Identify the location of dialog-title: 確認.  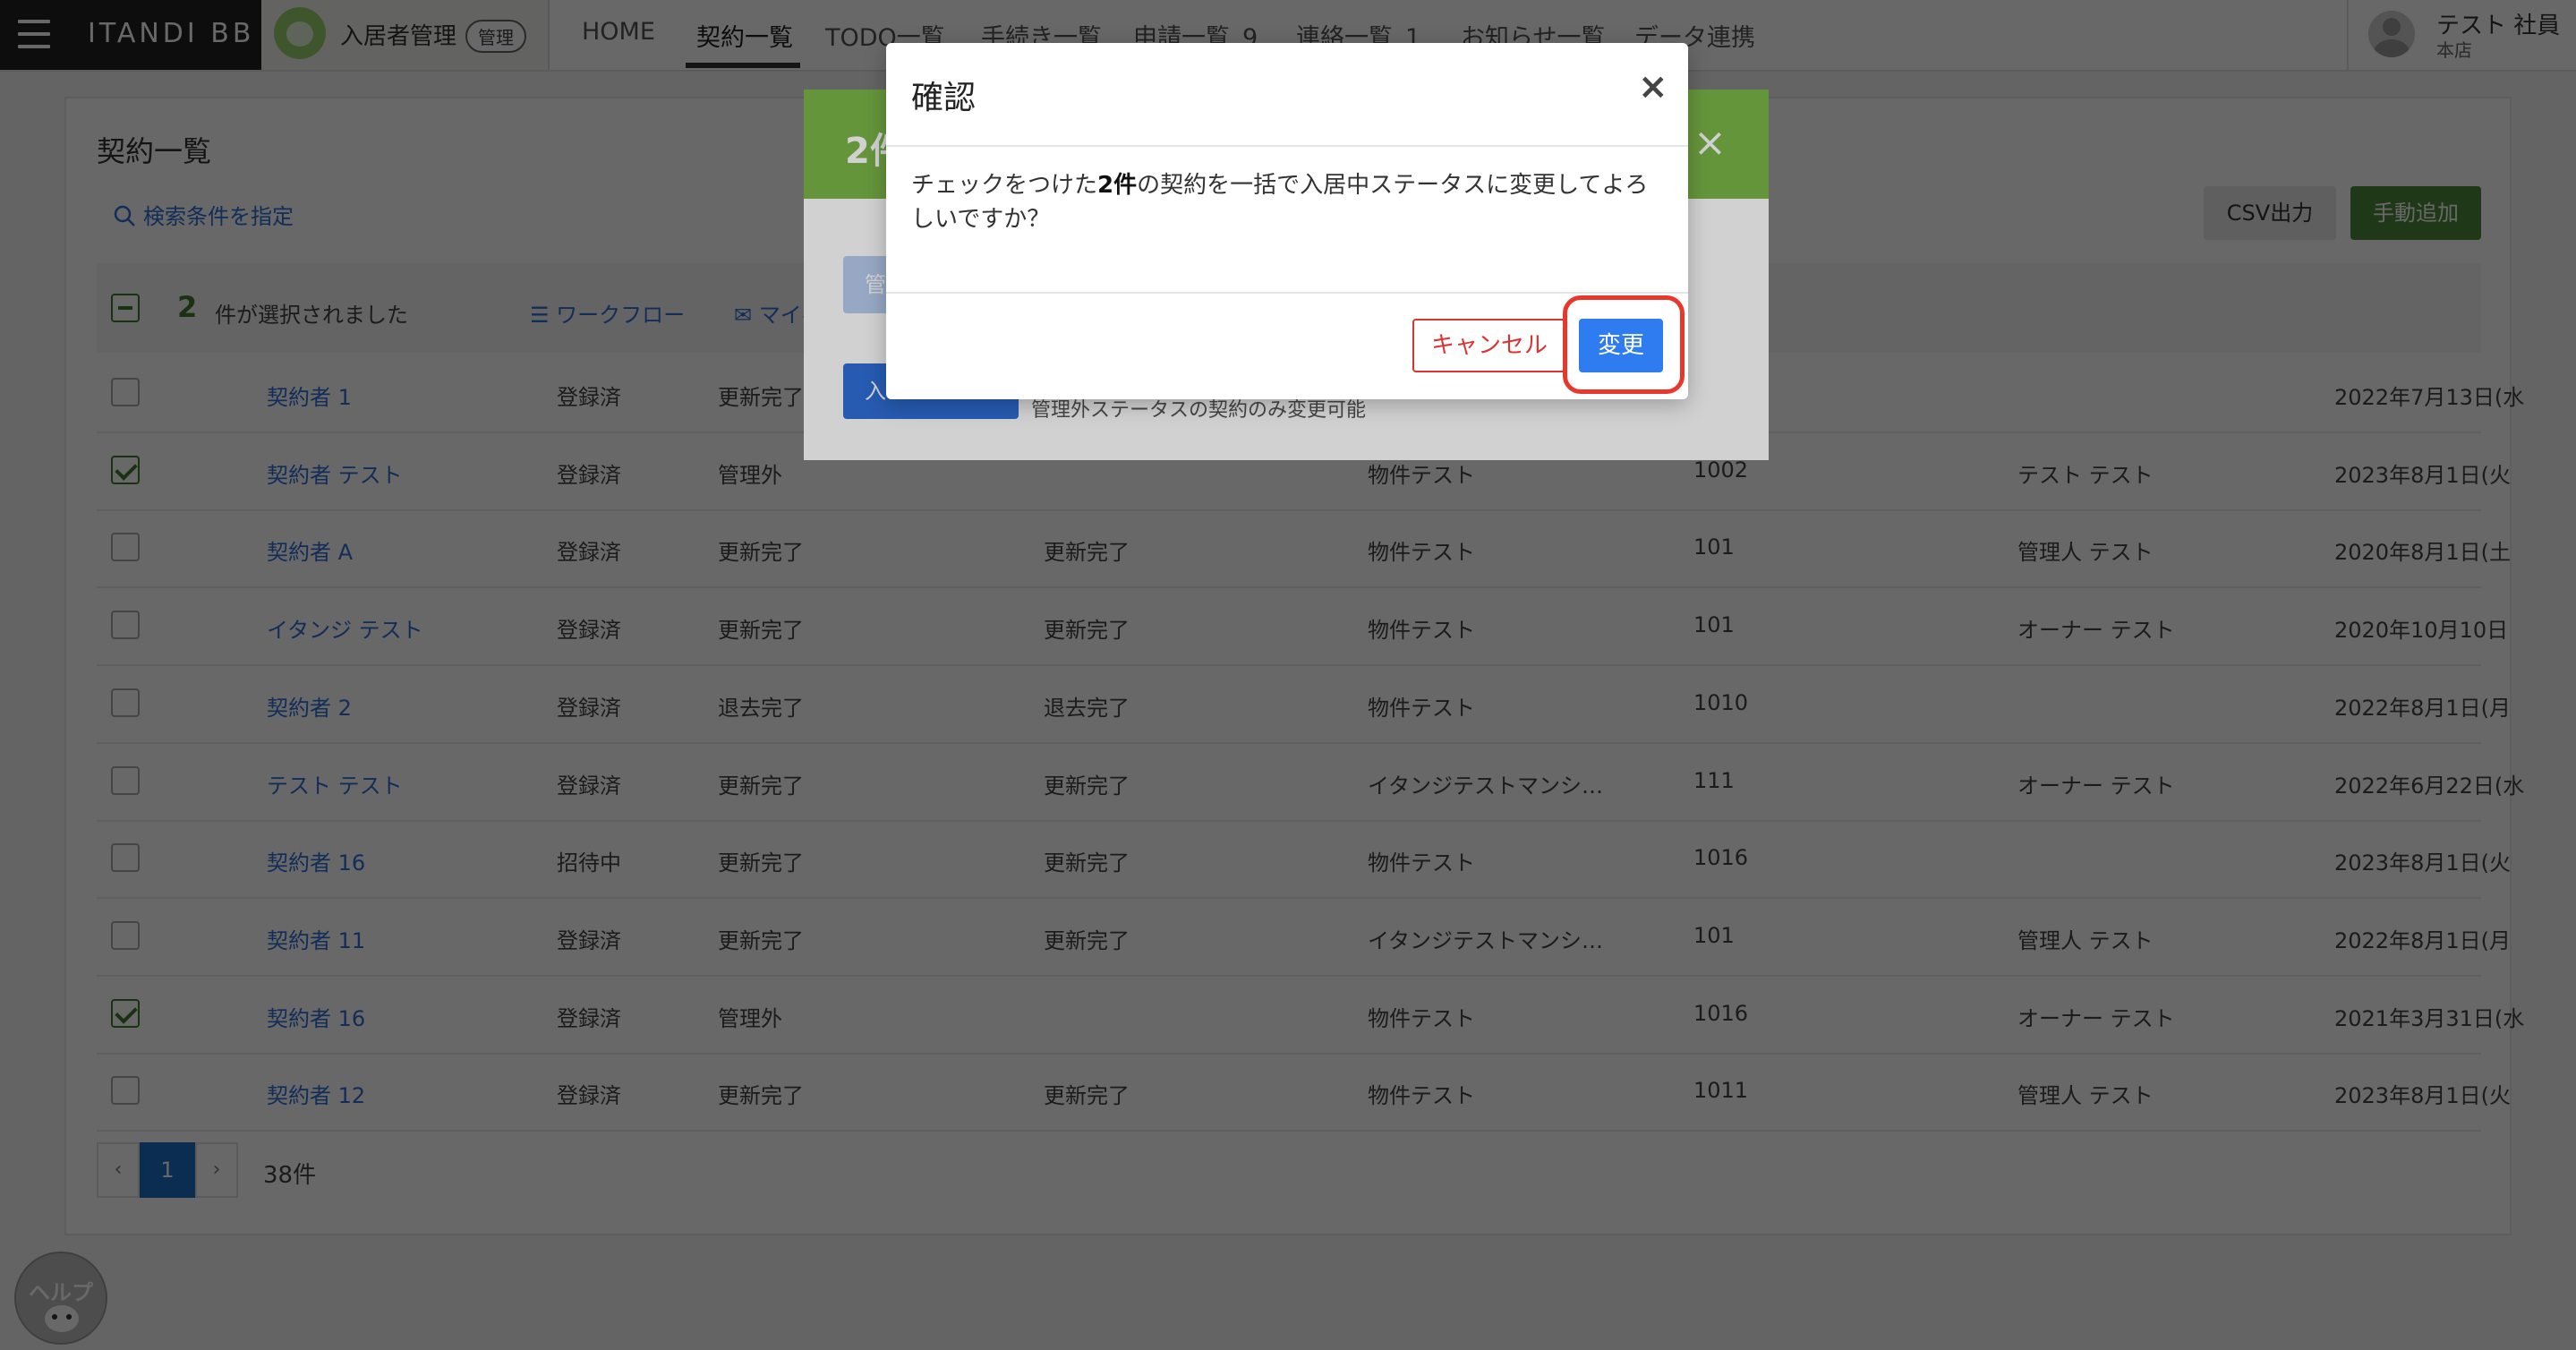
(944, 98).